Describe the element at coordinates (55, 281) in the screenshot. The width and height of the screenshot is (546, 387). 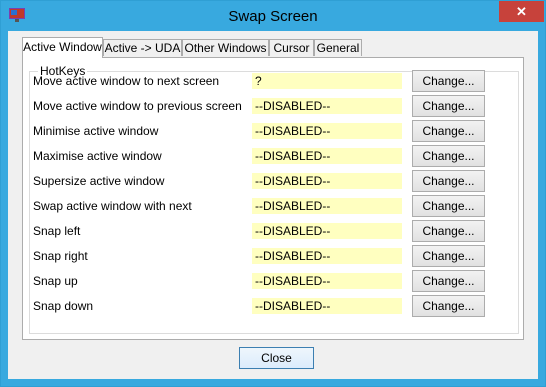
I see `hotkey-label: Snap up` at that location.